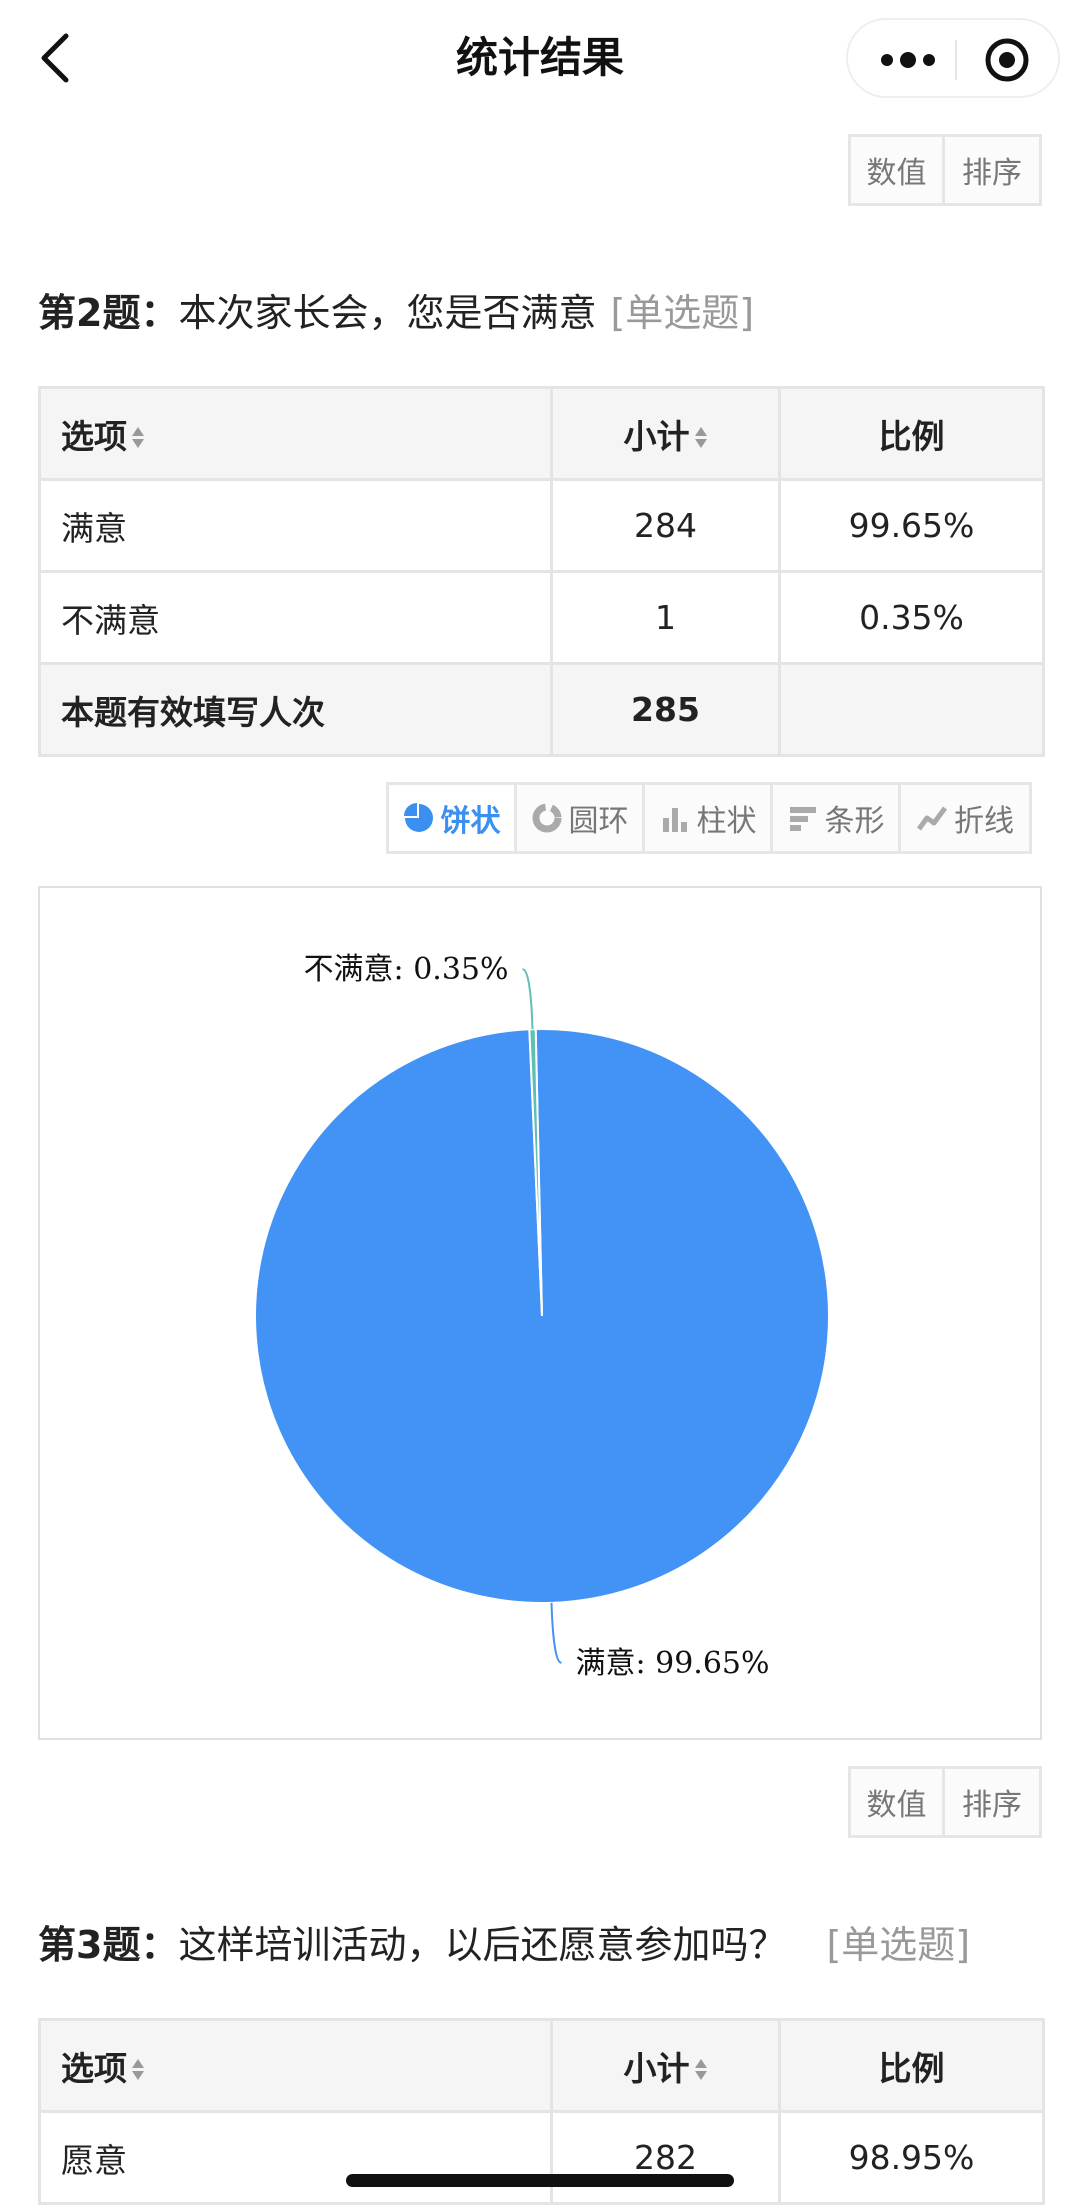 The width and height of the screenshot is (1080, 2207). I want to click on ratio-cell: 99.65%, so click(911, 525).